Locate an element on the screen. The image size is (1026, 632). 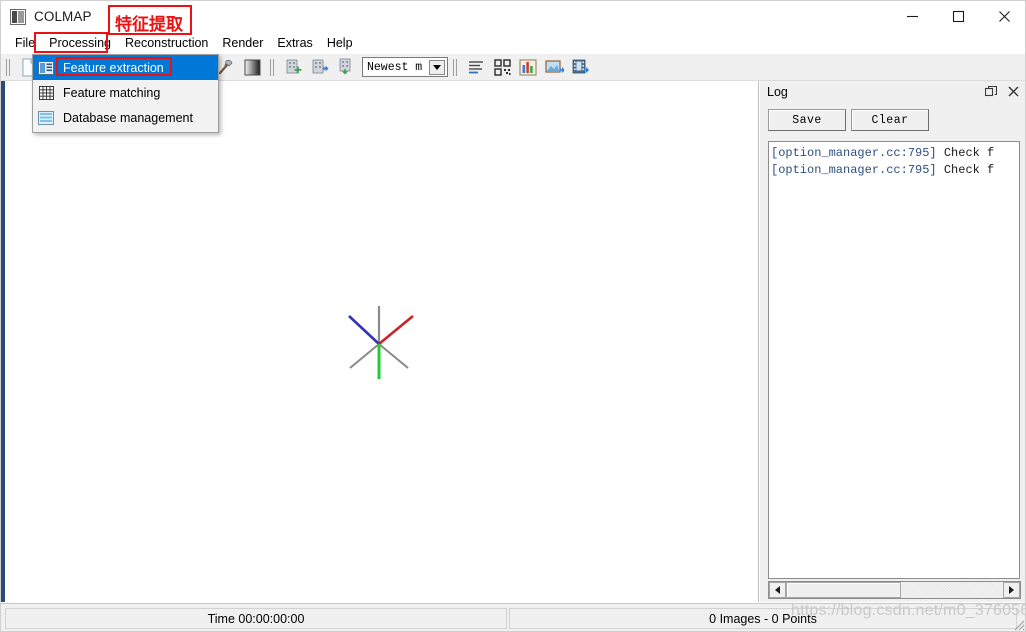
menu-item-label: Database management is located at coordinates (128, 117).